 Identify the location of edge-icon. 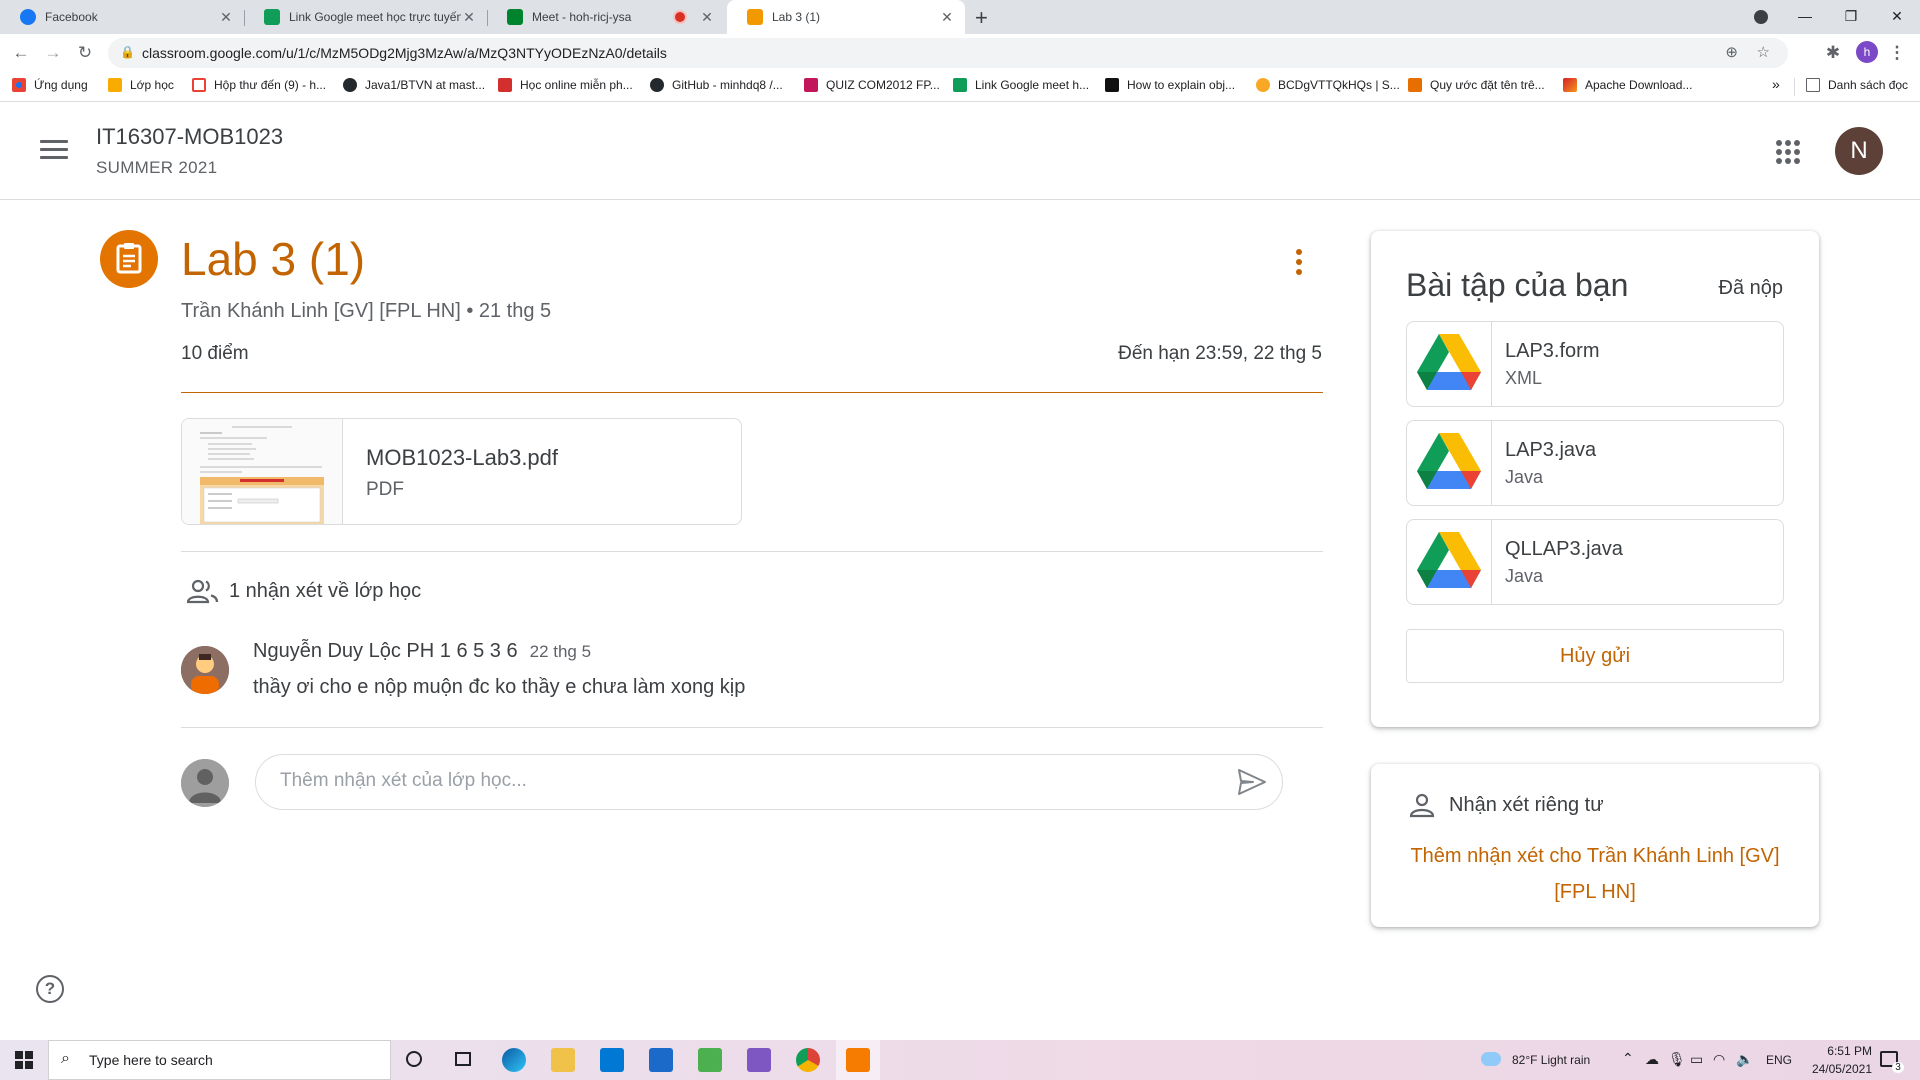
(514, 1060).